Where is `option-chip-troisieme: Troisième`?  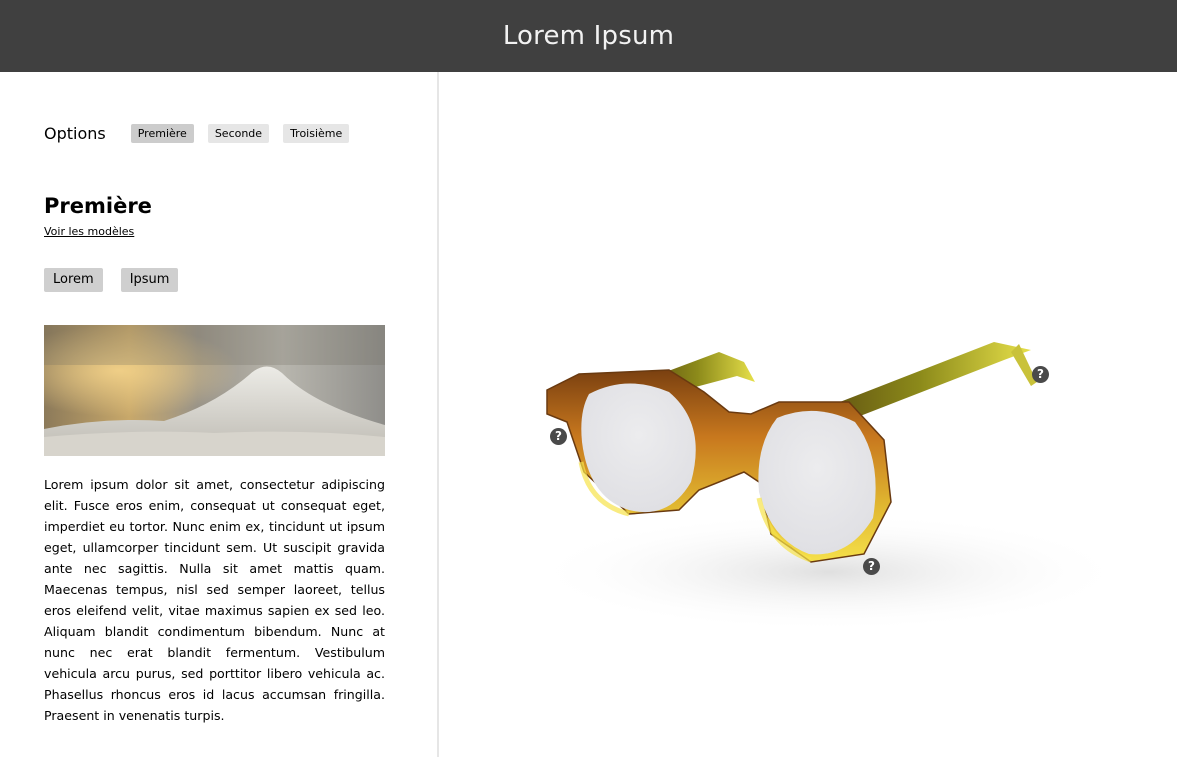
option-chip-troisieme: Troisième is located at coordinates (316, 133).